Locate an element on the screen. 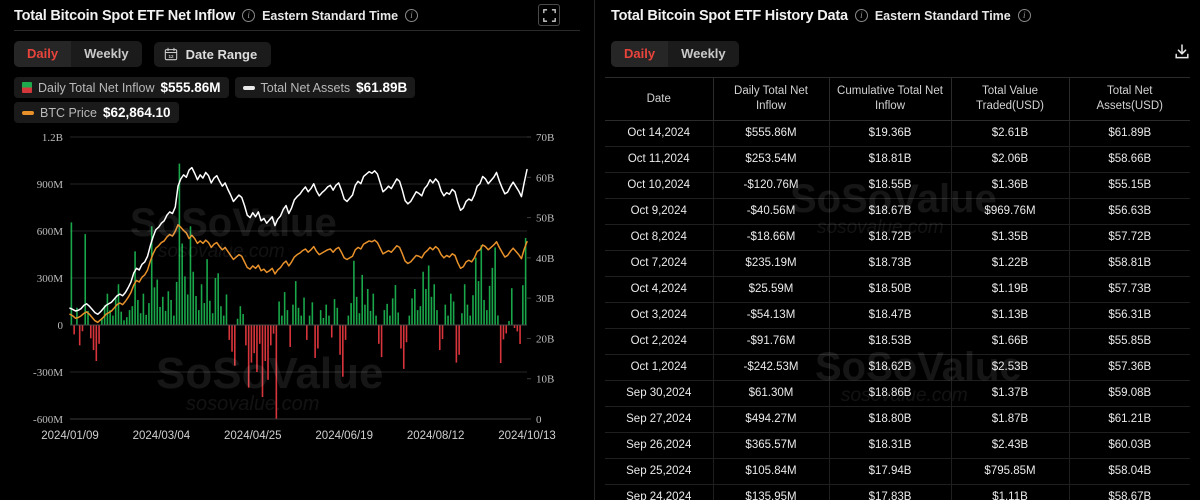 The width and height of the screenshot is (1200, 500). bar-swatch-icon is located at coordinates (27, 87).